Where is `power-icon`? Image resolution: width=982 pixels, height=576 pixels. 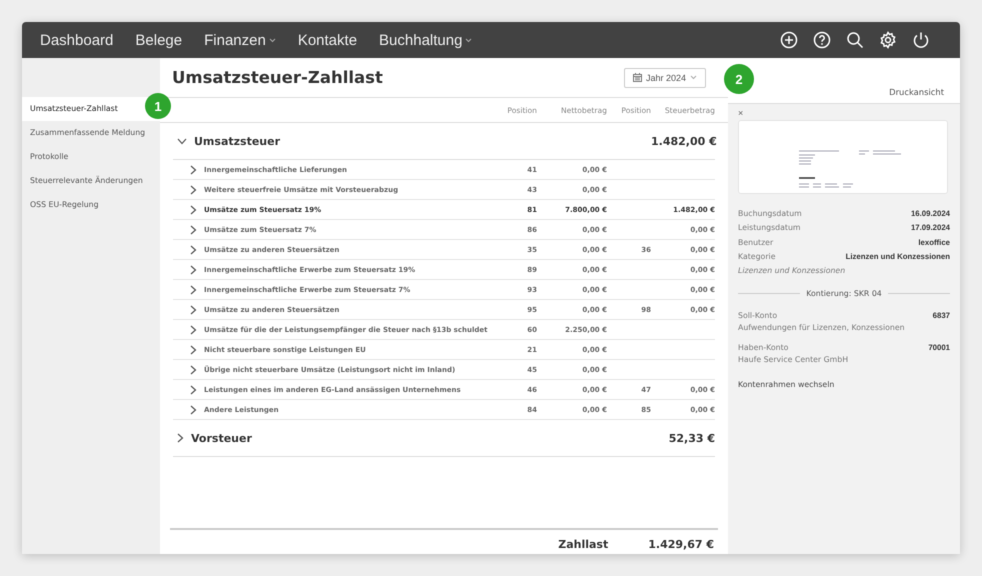
power-icon is located at coordinates (921, 40).